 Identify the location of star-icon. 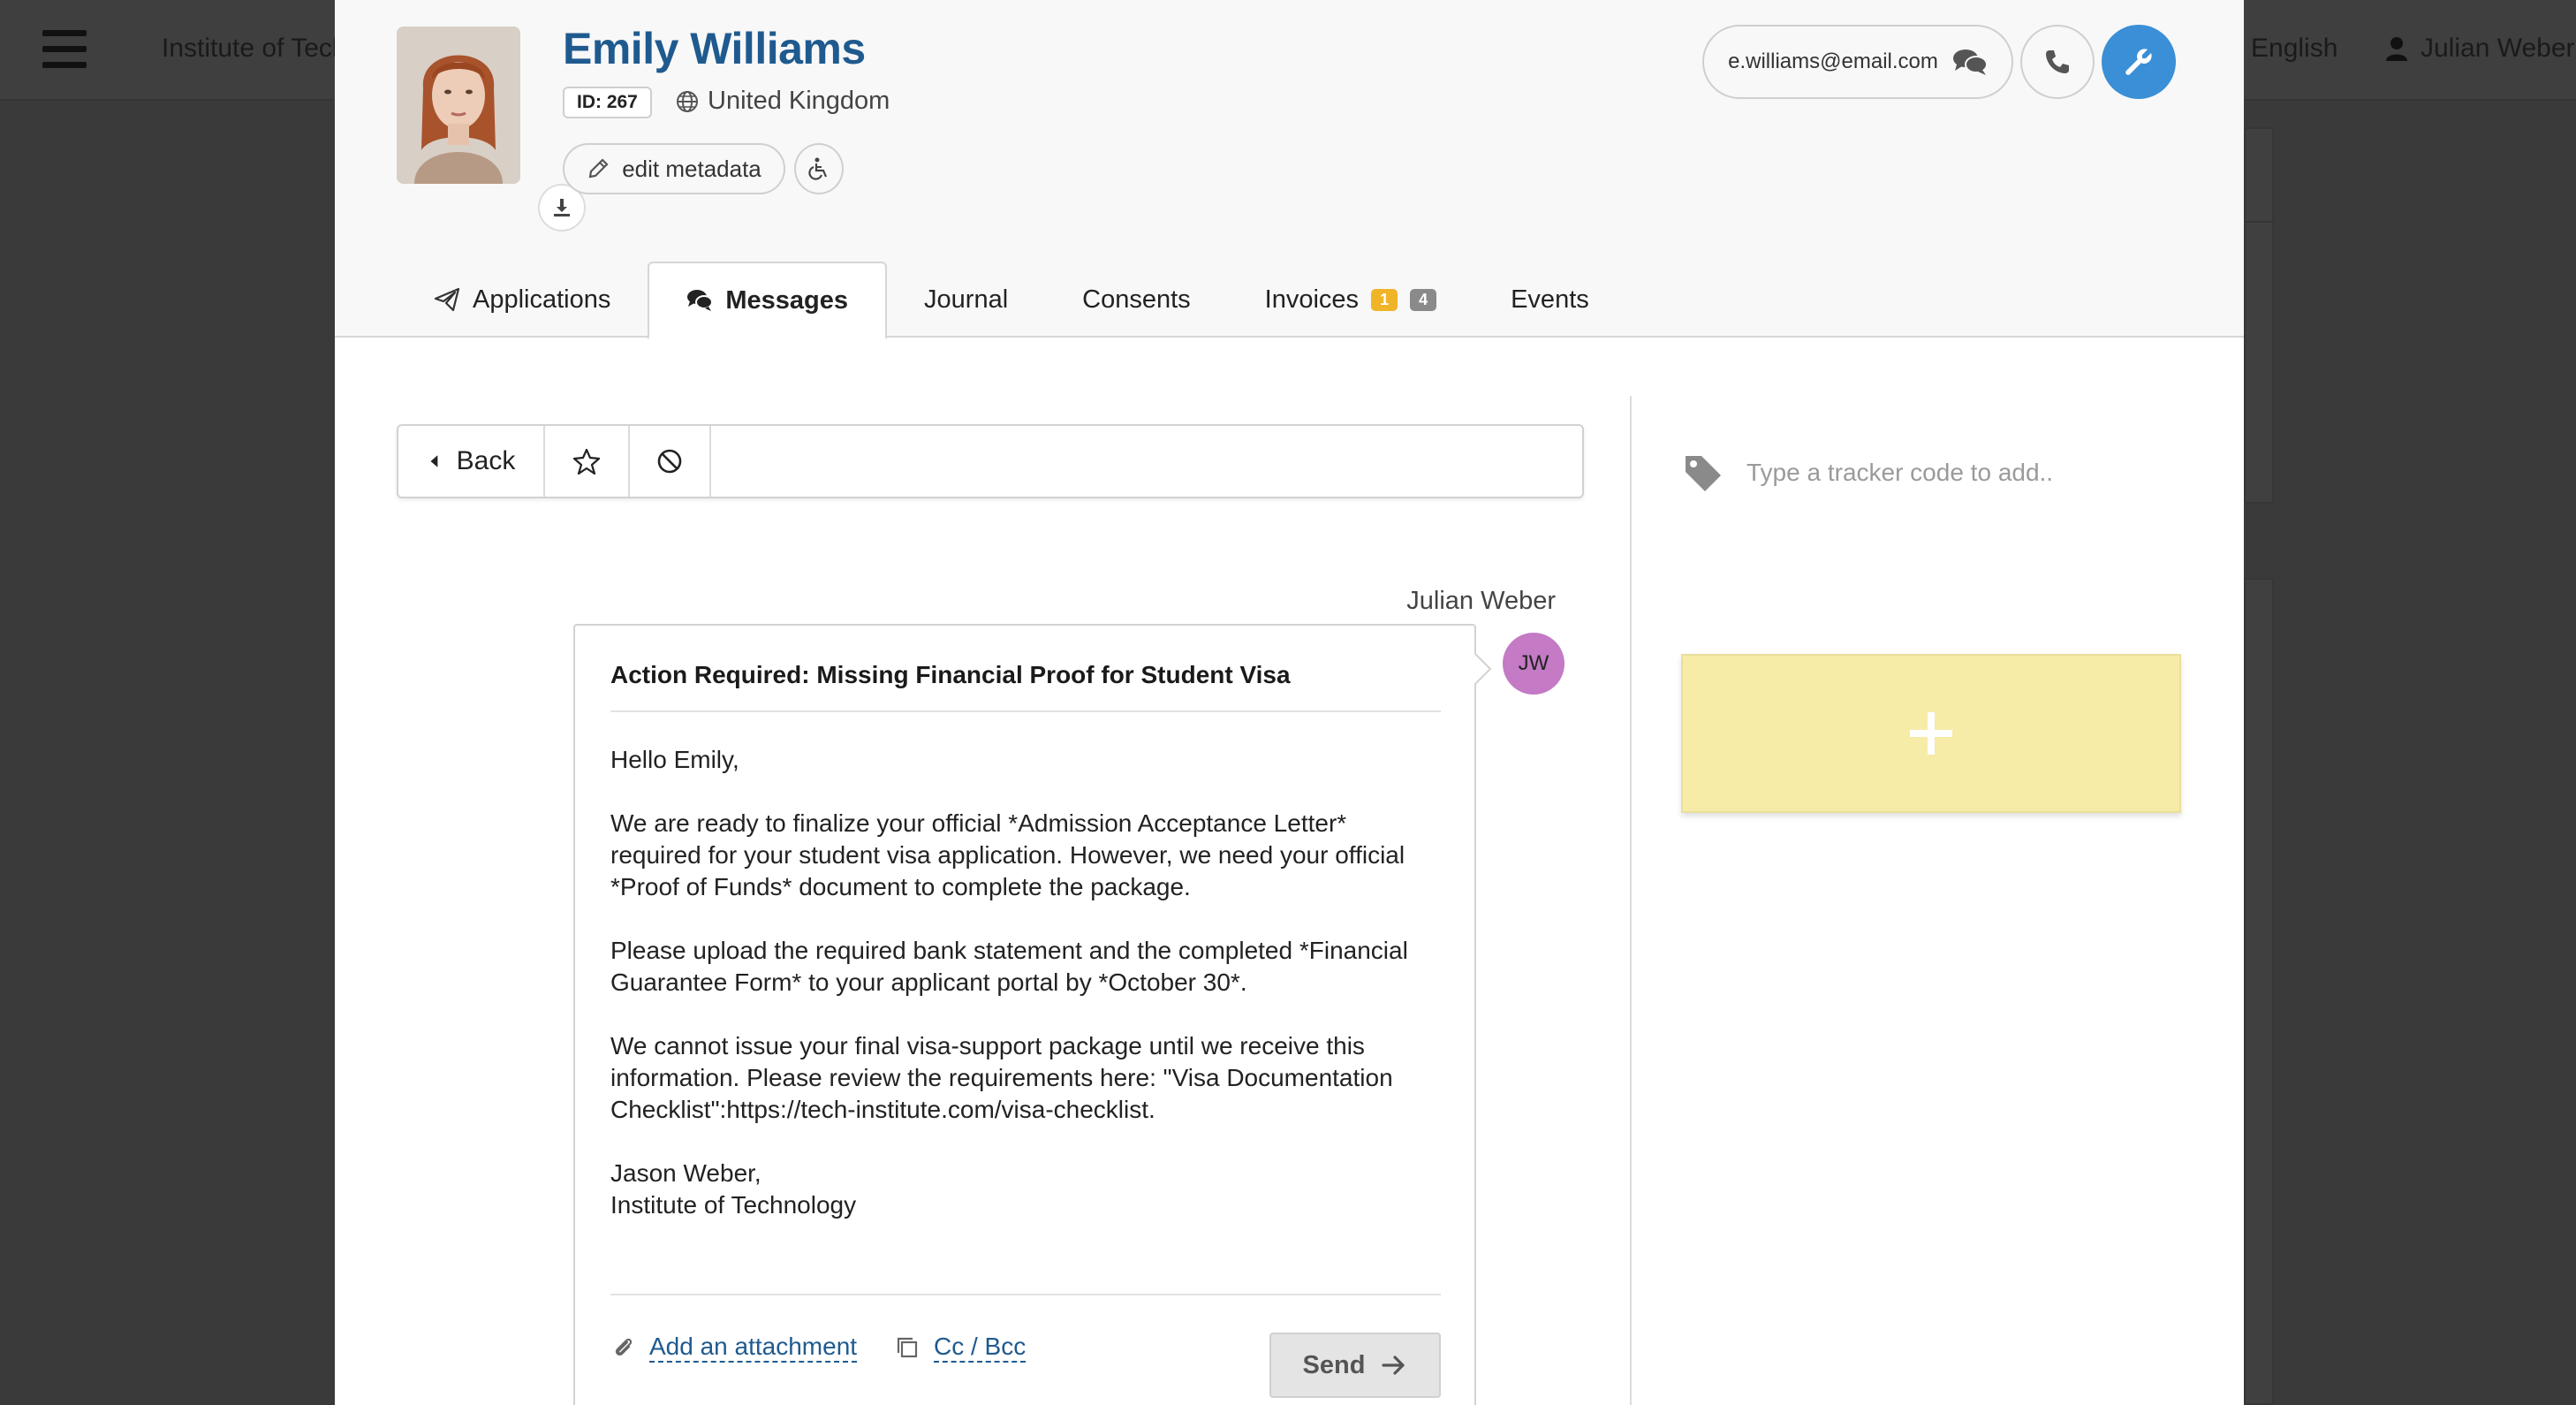
(586, 461).